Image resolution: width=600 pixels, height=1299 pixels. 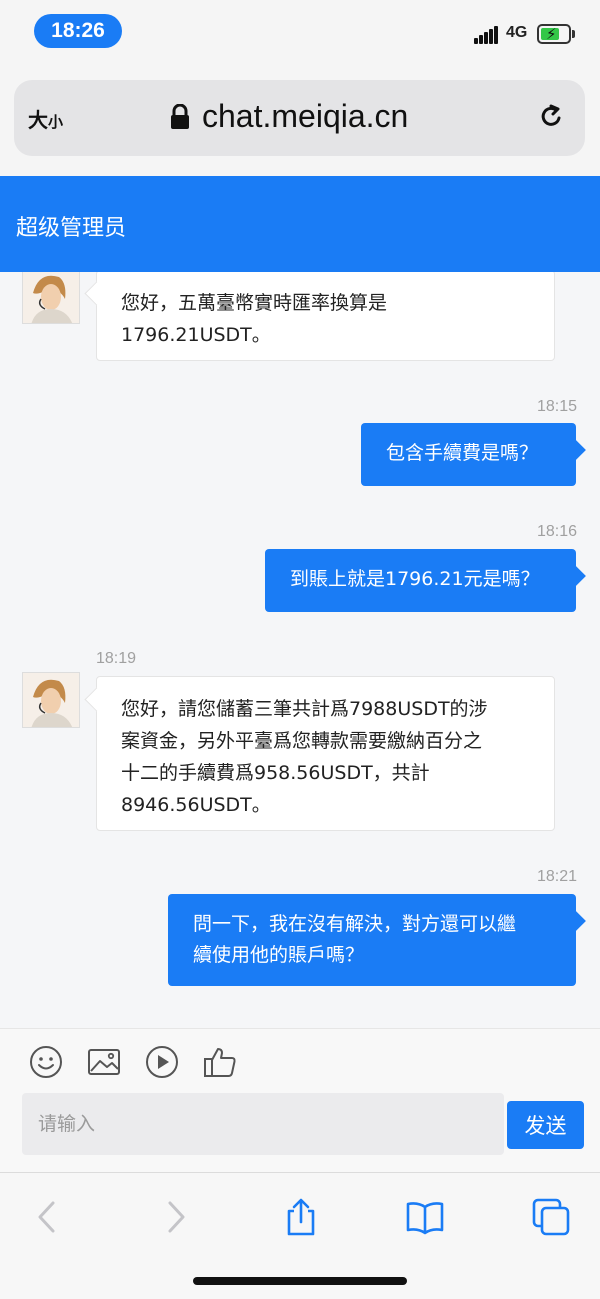 I want to click on smiley-icon, so click(x=46, y=1062).